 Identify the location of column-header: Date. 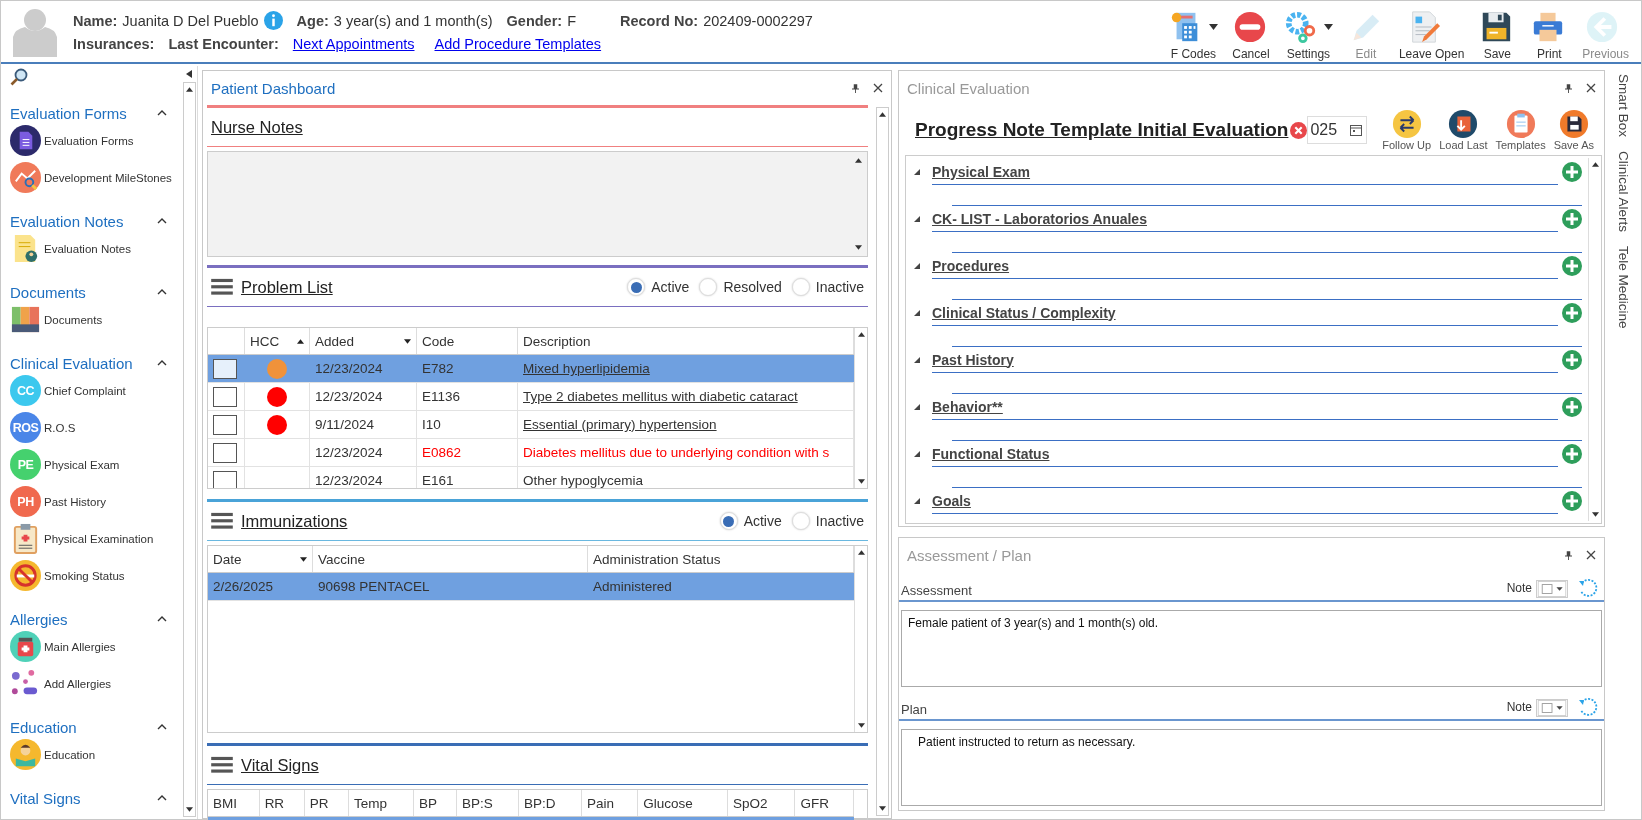
(260, 559).